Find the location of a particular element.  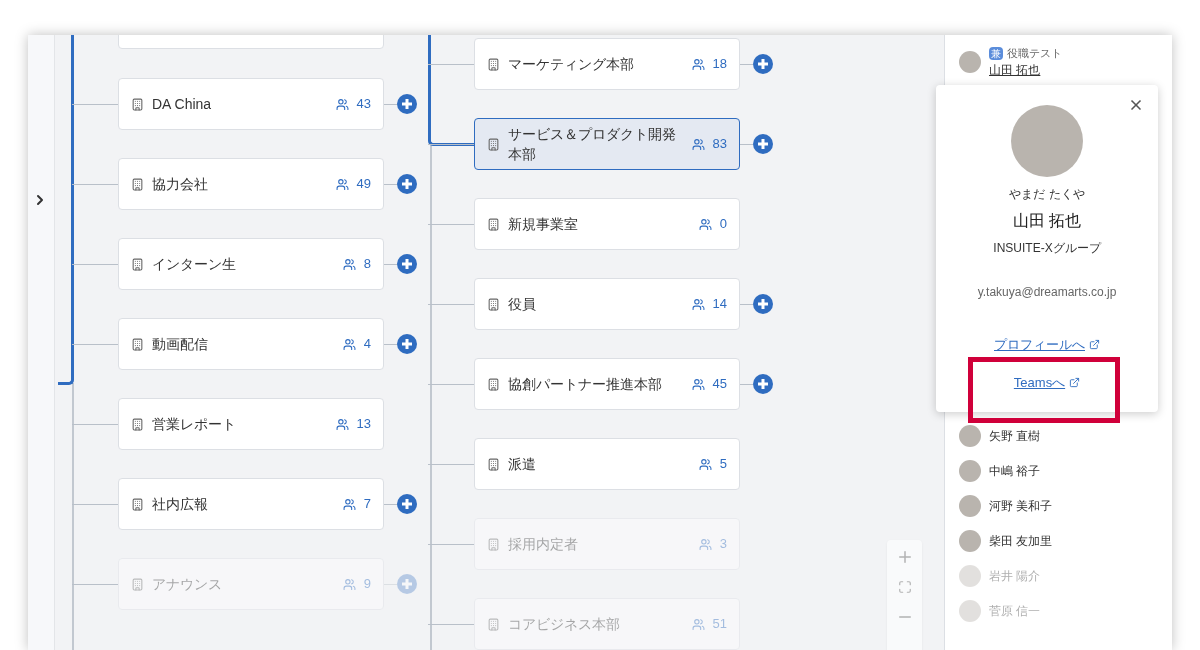

member-count: 51 is located at coordinates (719, 624).